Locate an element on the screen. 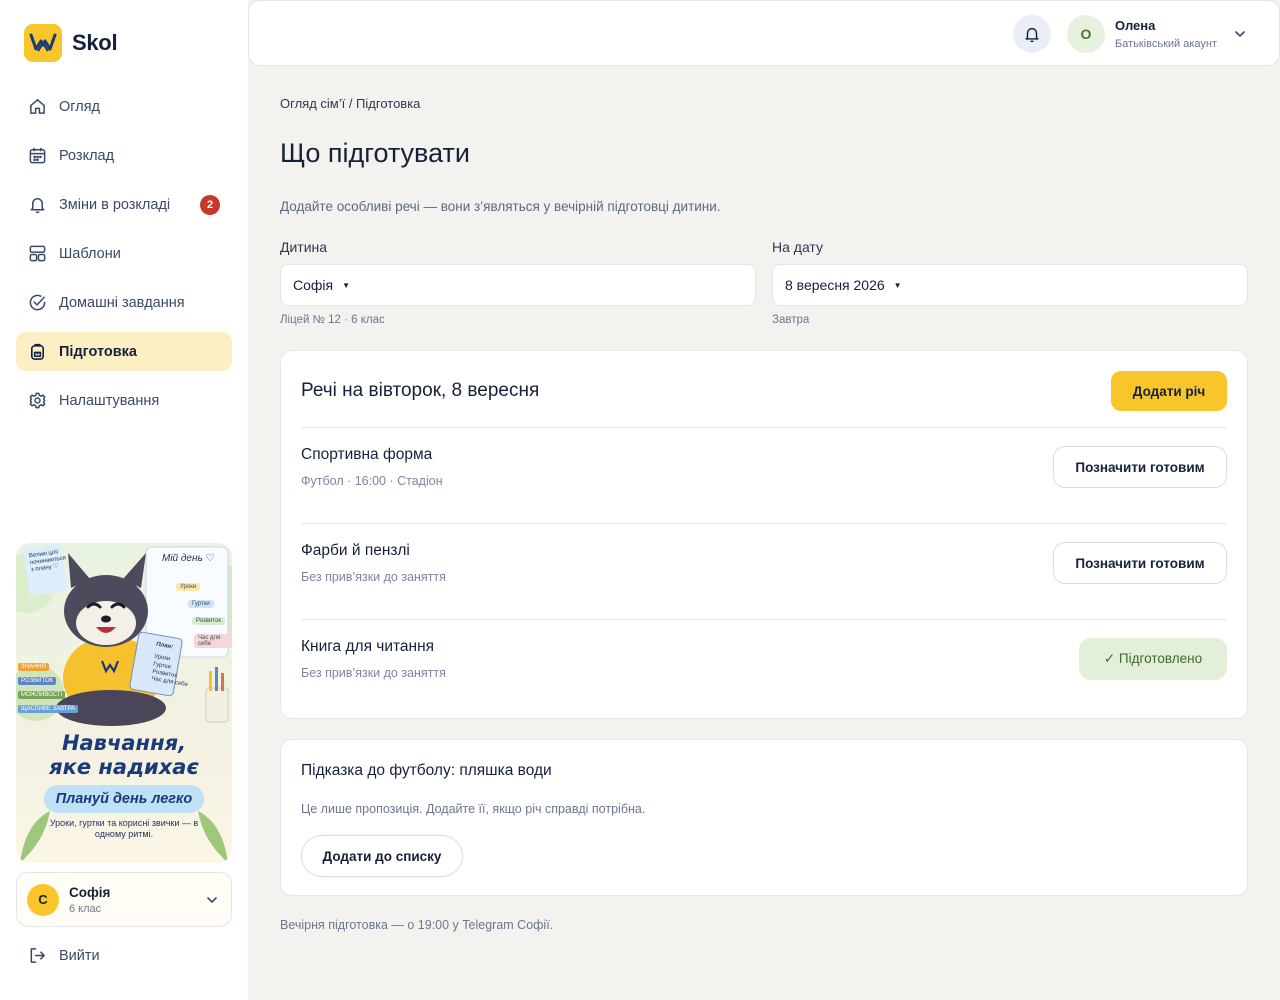 This screenshot has width=1280, height=1000. sidebar-item-label: Шаблони is located at coordinates (90, 253).